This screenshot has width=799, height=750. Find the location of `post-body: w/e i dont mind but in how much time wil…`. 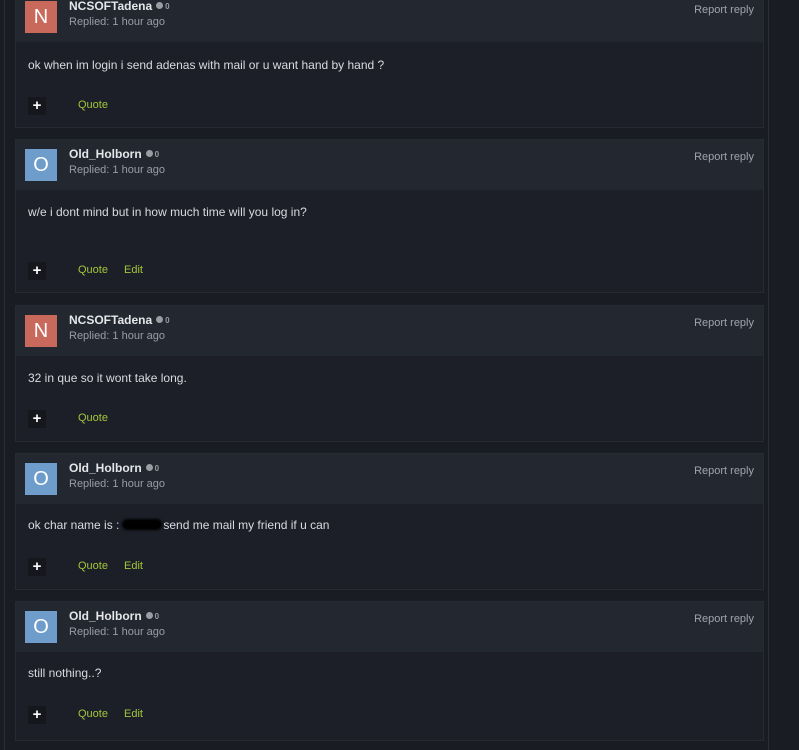

post-body: w/e i dont mind but in how much time wil… is located at coordinates (167, 212).